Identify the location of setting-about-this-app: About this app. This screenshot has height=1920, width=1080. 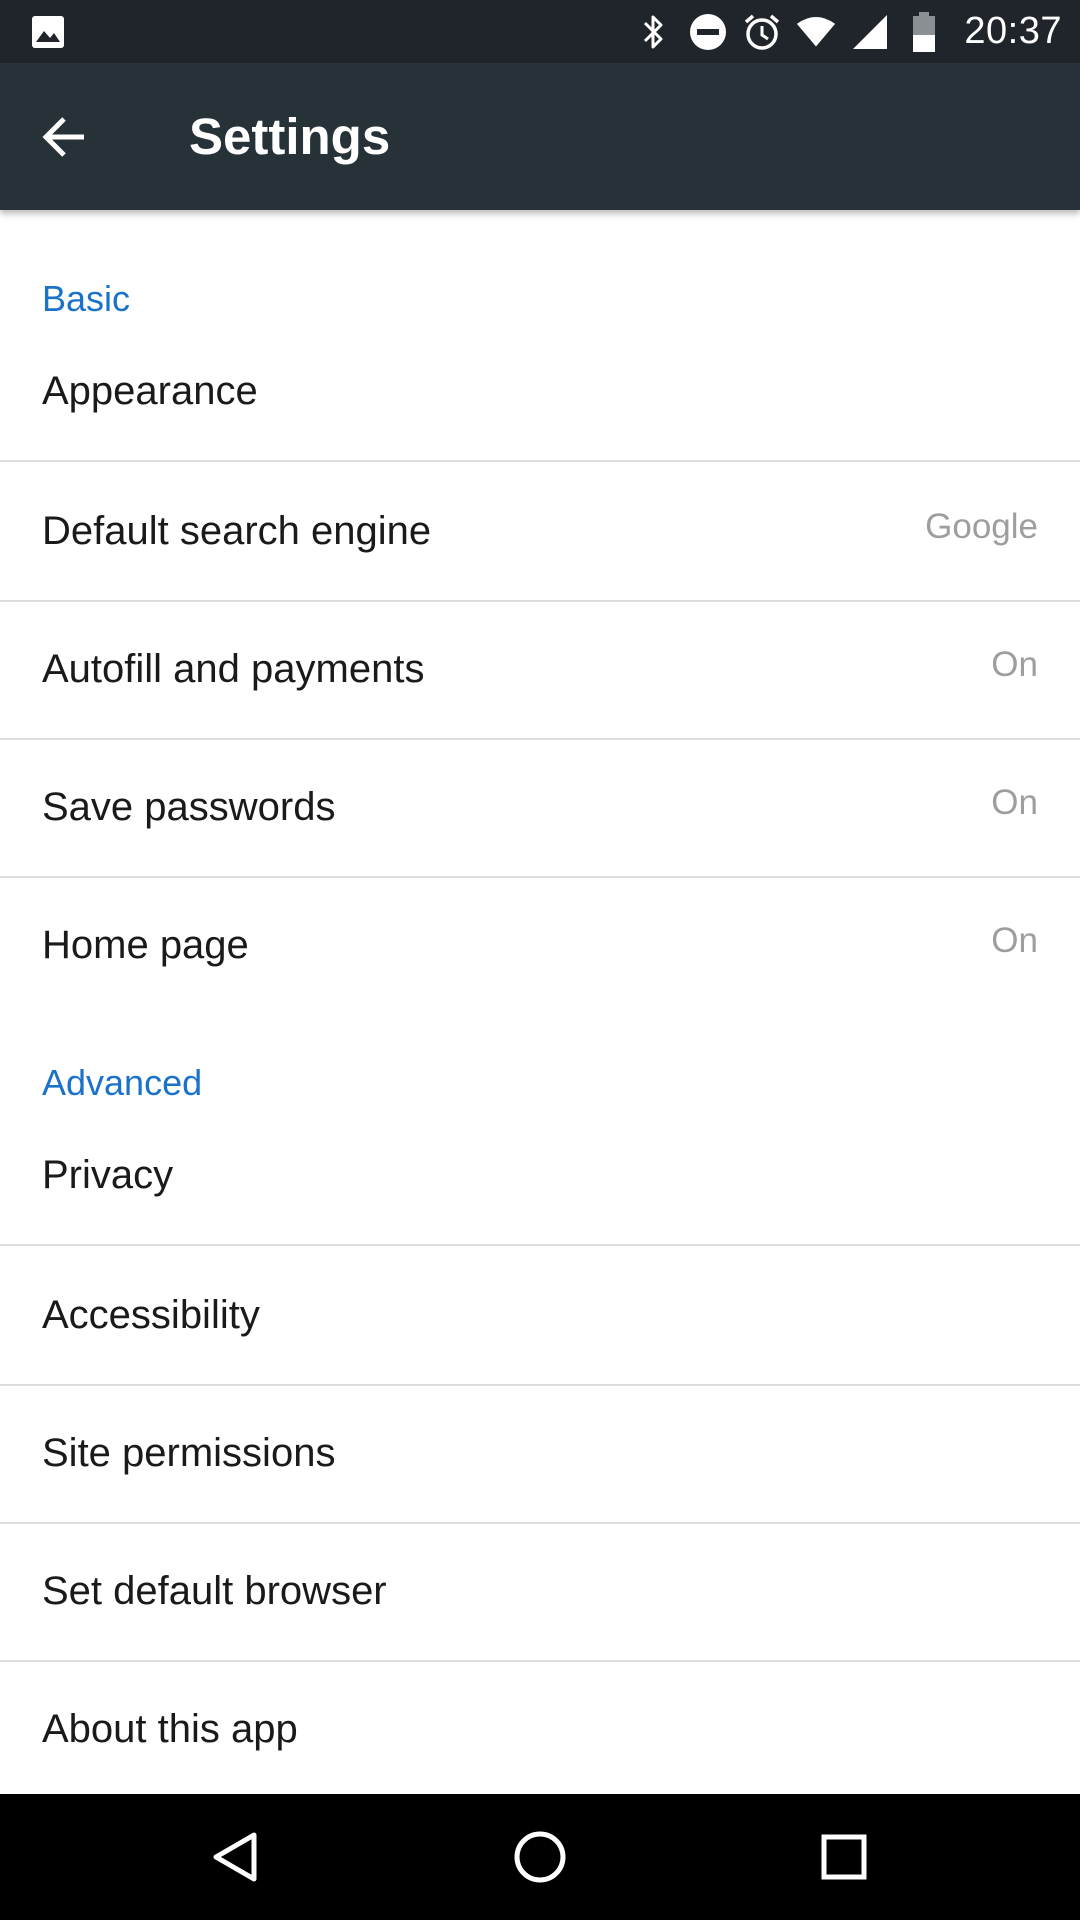
(540, 1729).